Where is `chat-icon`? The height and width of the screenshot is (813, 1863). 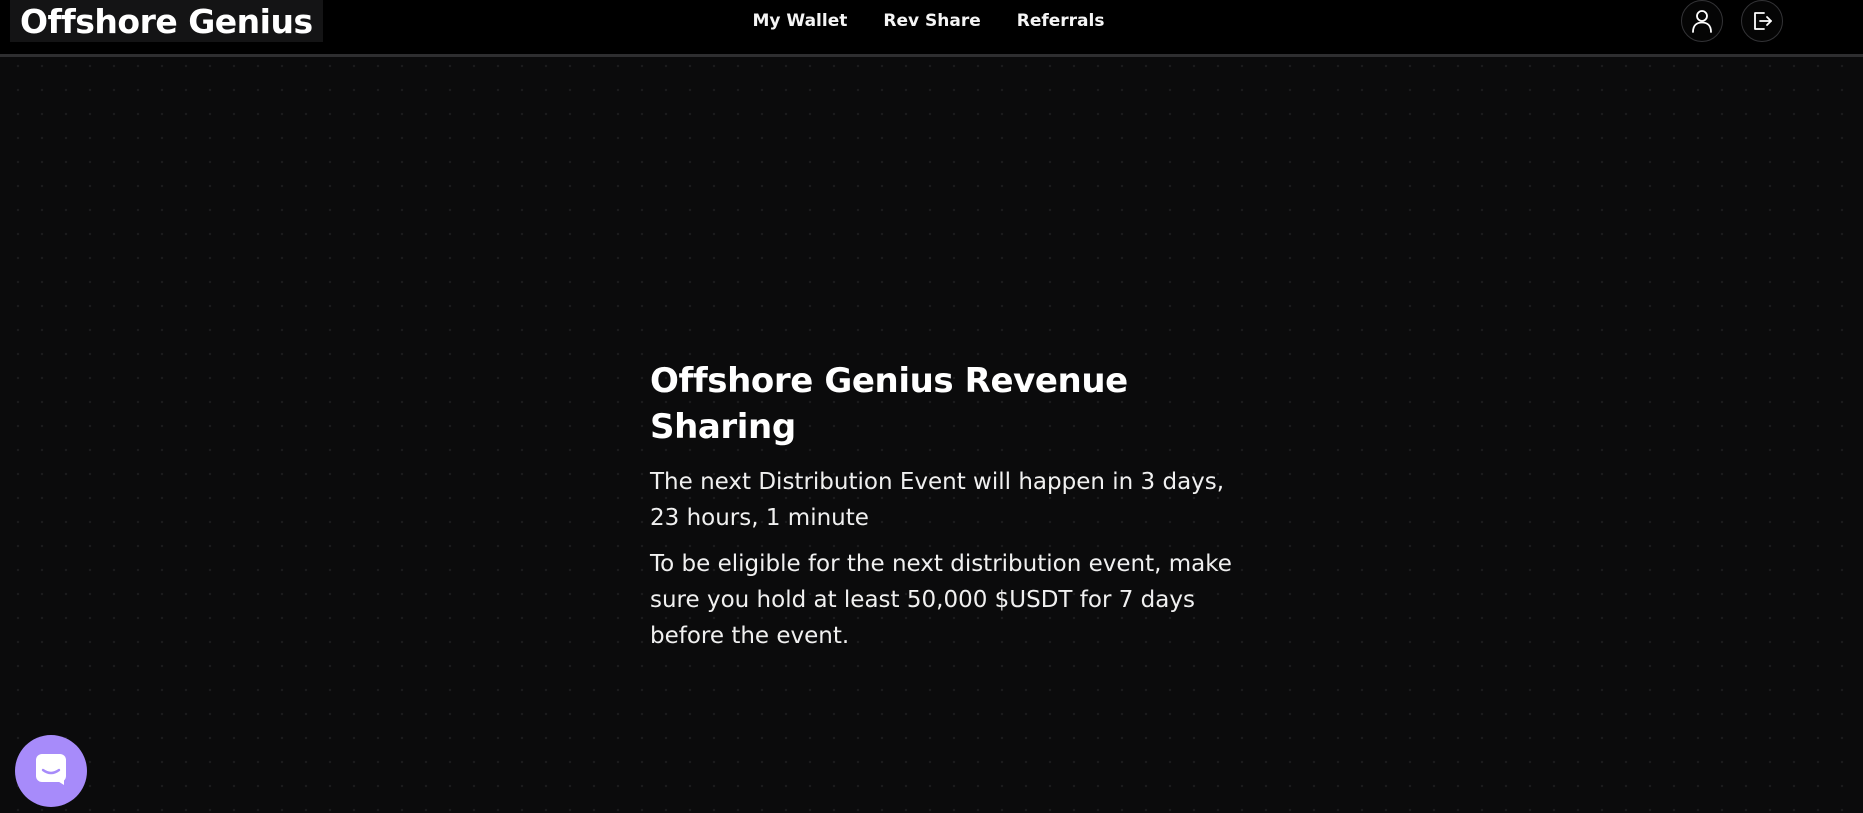 chat-icon is located at coordinates (51, 771).